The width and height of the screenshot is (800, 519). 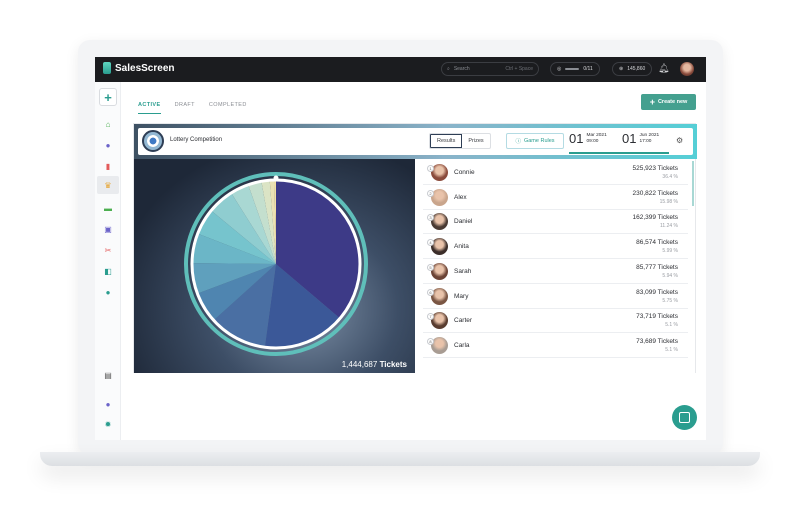 I want to click on participant-row: 4 Anita 86,574 Tickets 5.99 %, so click(x=555, y=247).